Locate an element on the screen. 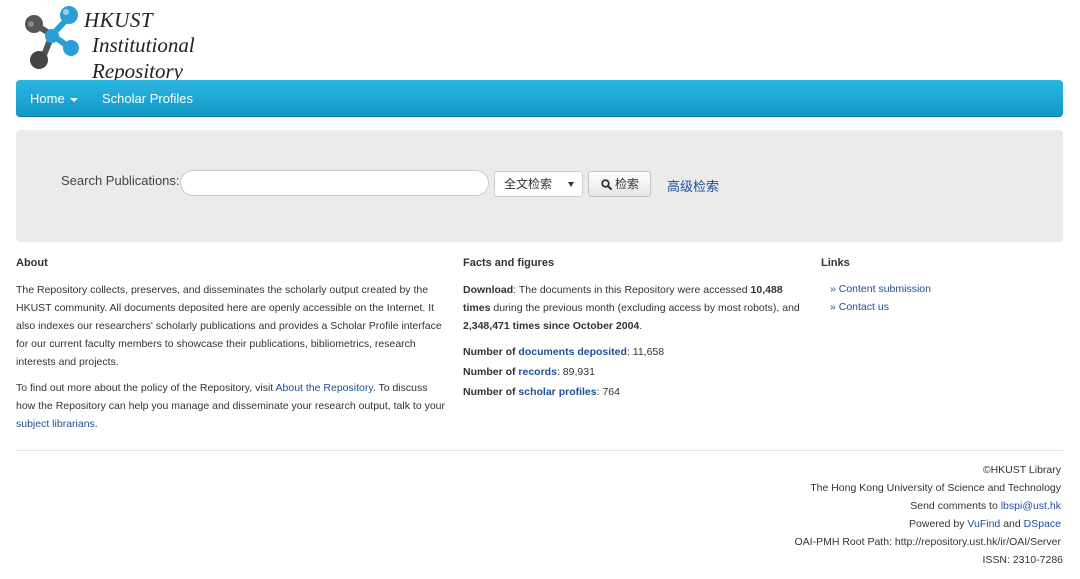  molecule-logo-icon is located at coordinates (52, 37).